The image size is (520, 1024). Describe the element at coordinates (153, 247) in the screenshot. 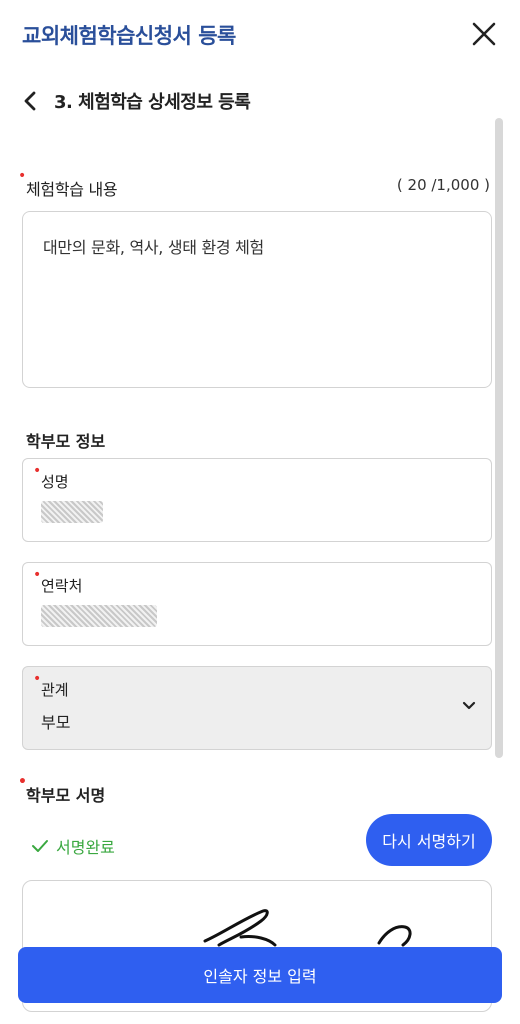

I see `content-text: 대만의 문화, 역사, 생태 환경 체험` at that location.